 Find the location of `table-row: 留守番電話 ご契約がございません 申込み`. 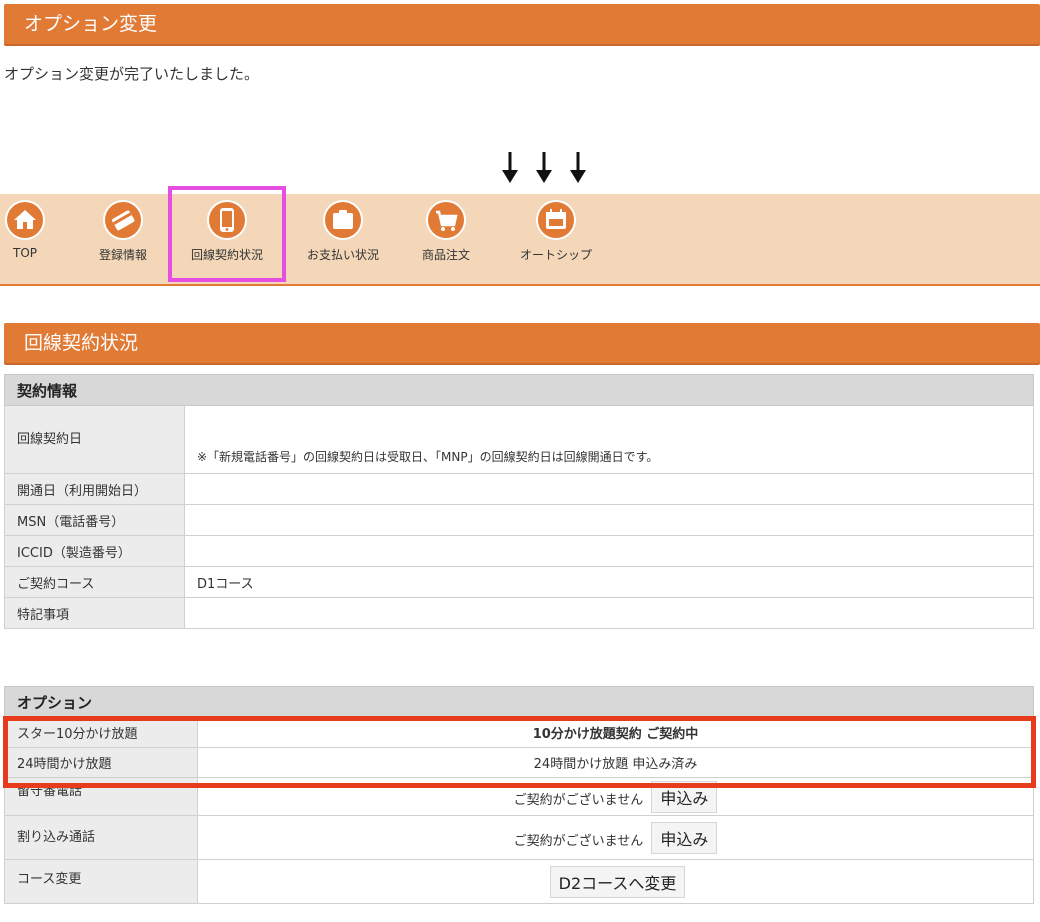

table-row: 留守番電話 ご契約がございません 申込み is located at coordinates (519, 796).